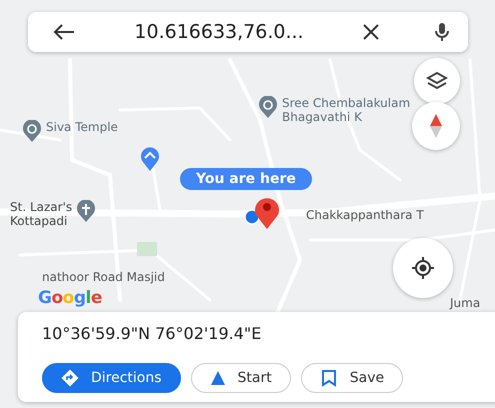 The width and height of the screenshot is (495, 408). I want to click on compass-button, so click(436, 126).